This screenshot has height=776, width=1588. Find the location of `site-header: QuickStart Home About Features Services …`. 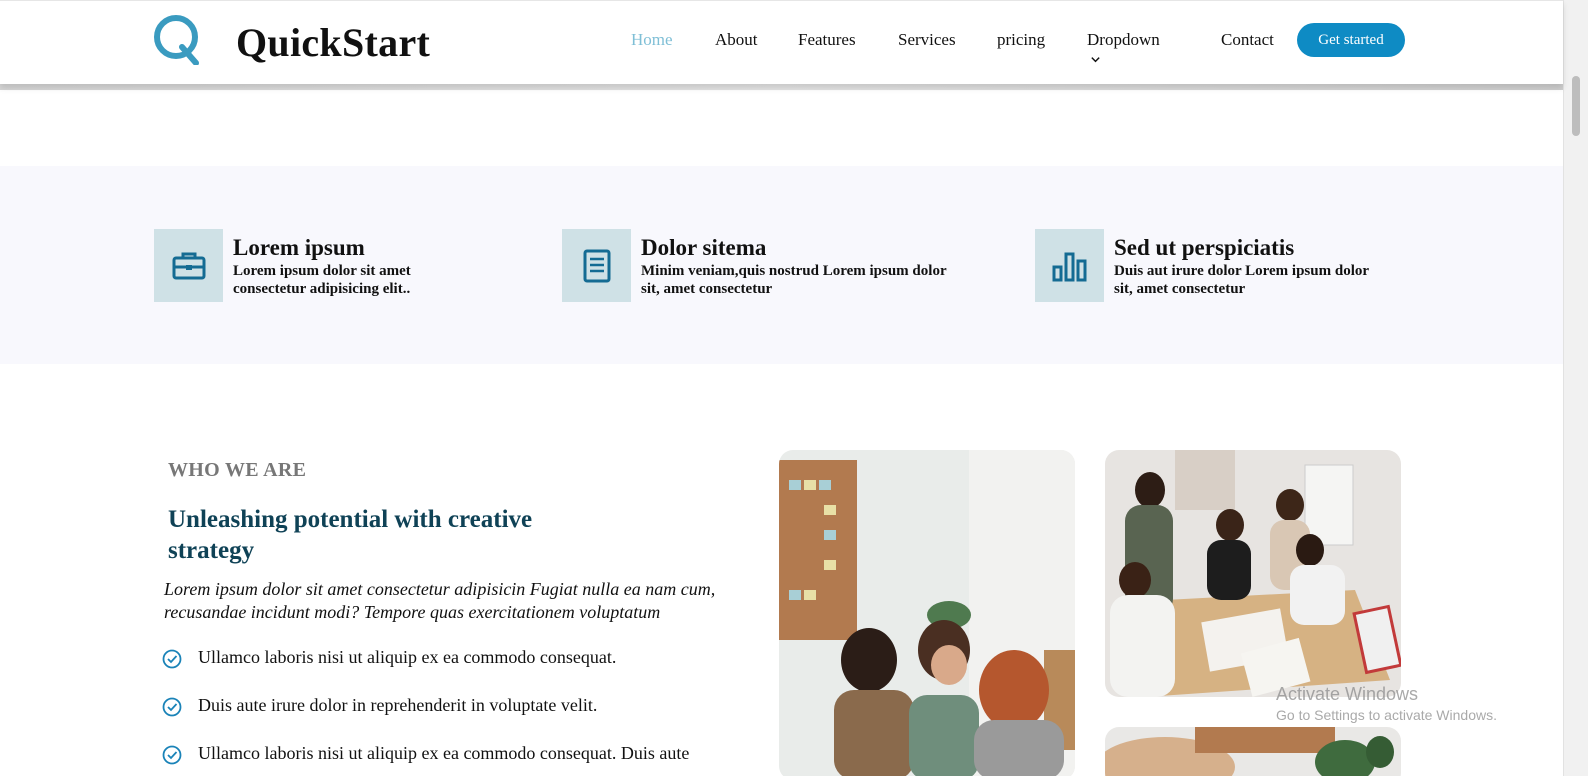

site-header: QuickStart Home About Features Services … is located at coordinates (781, 42).